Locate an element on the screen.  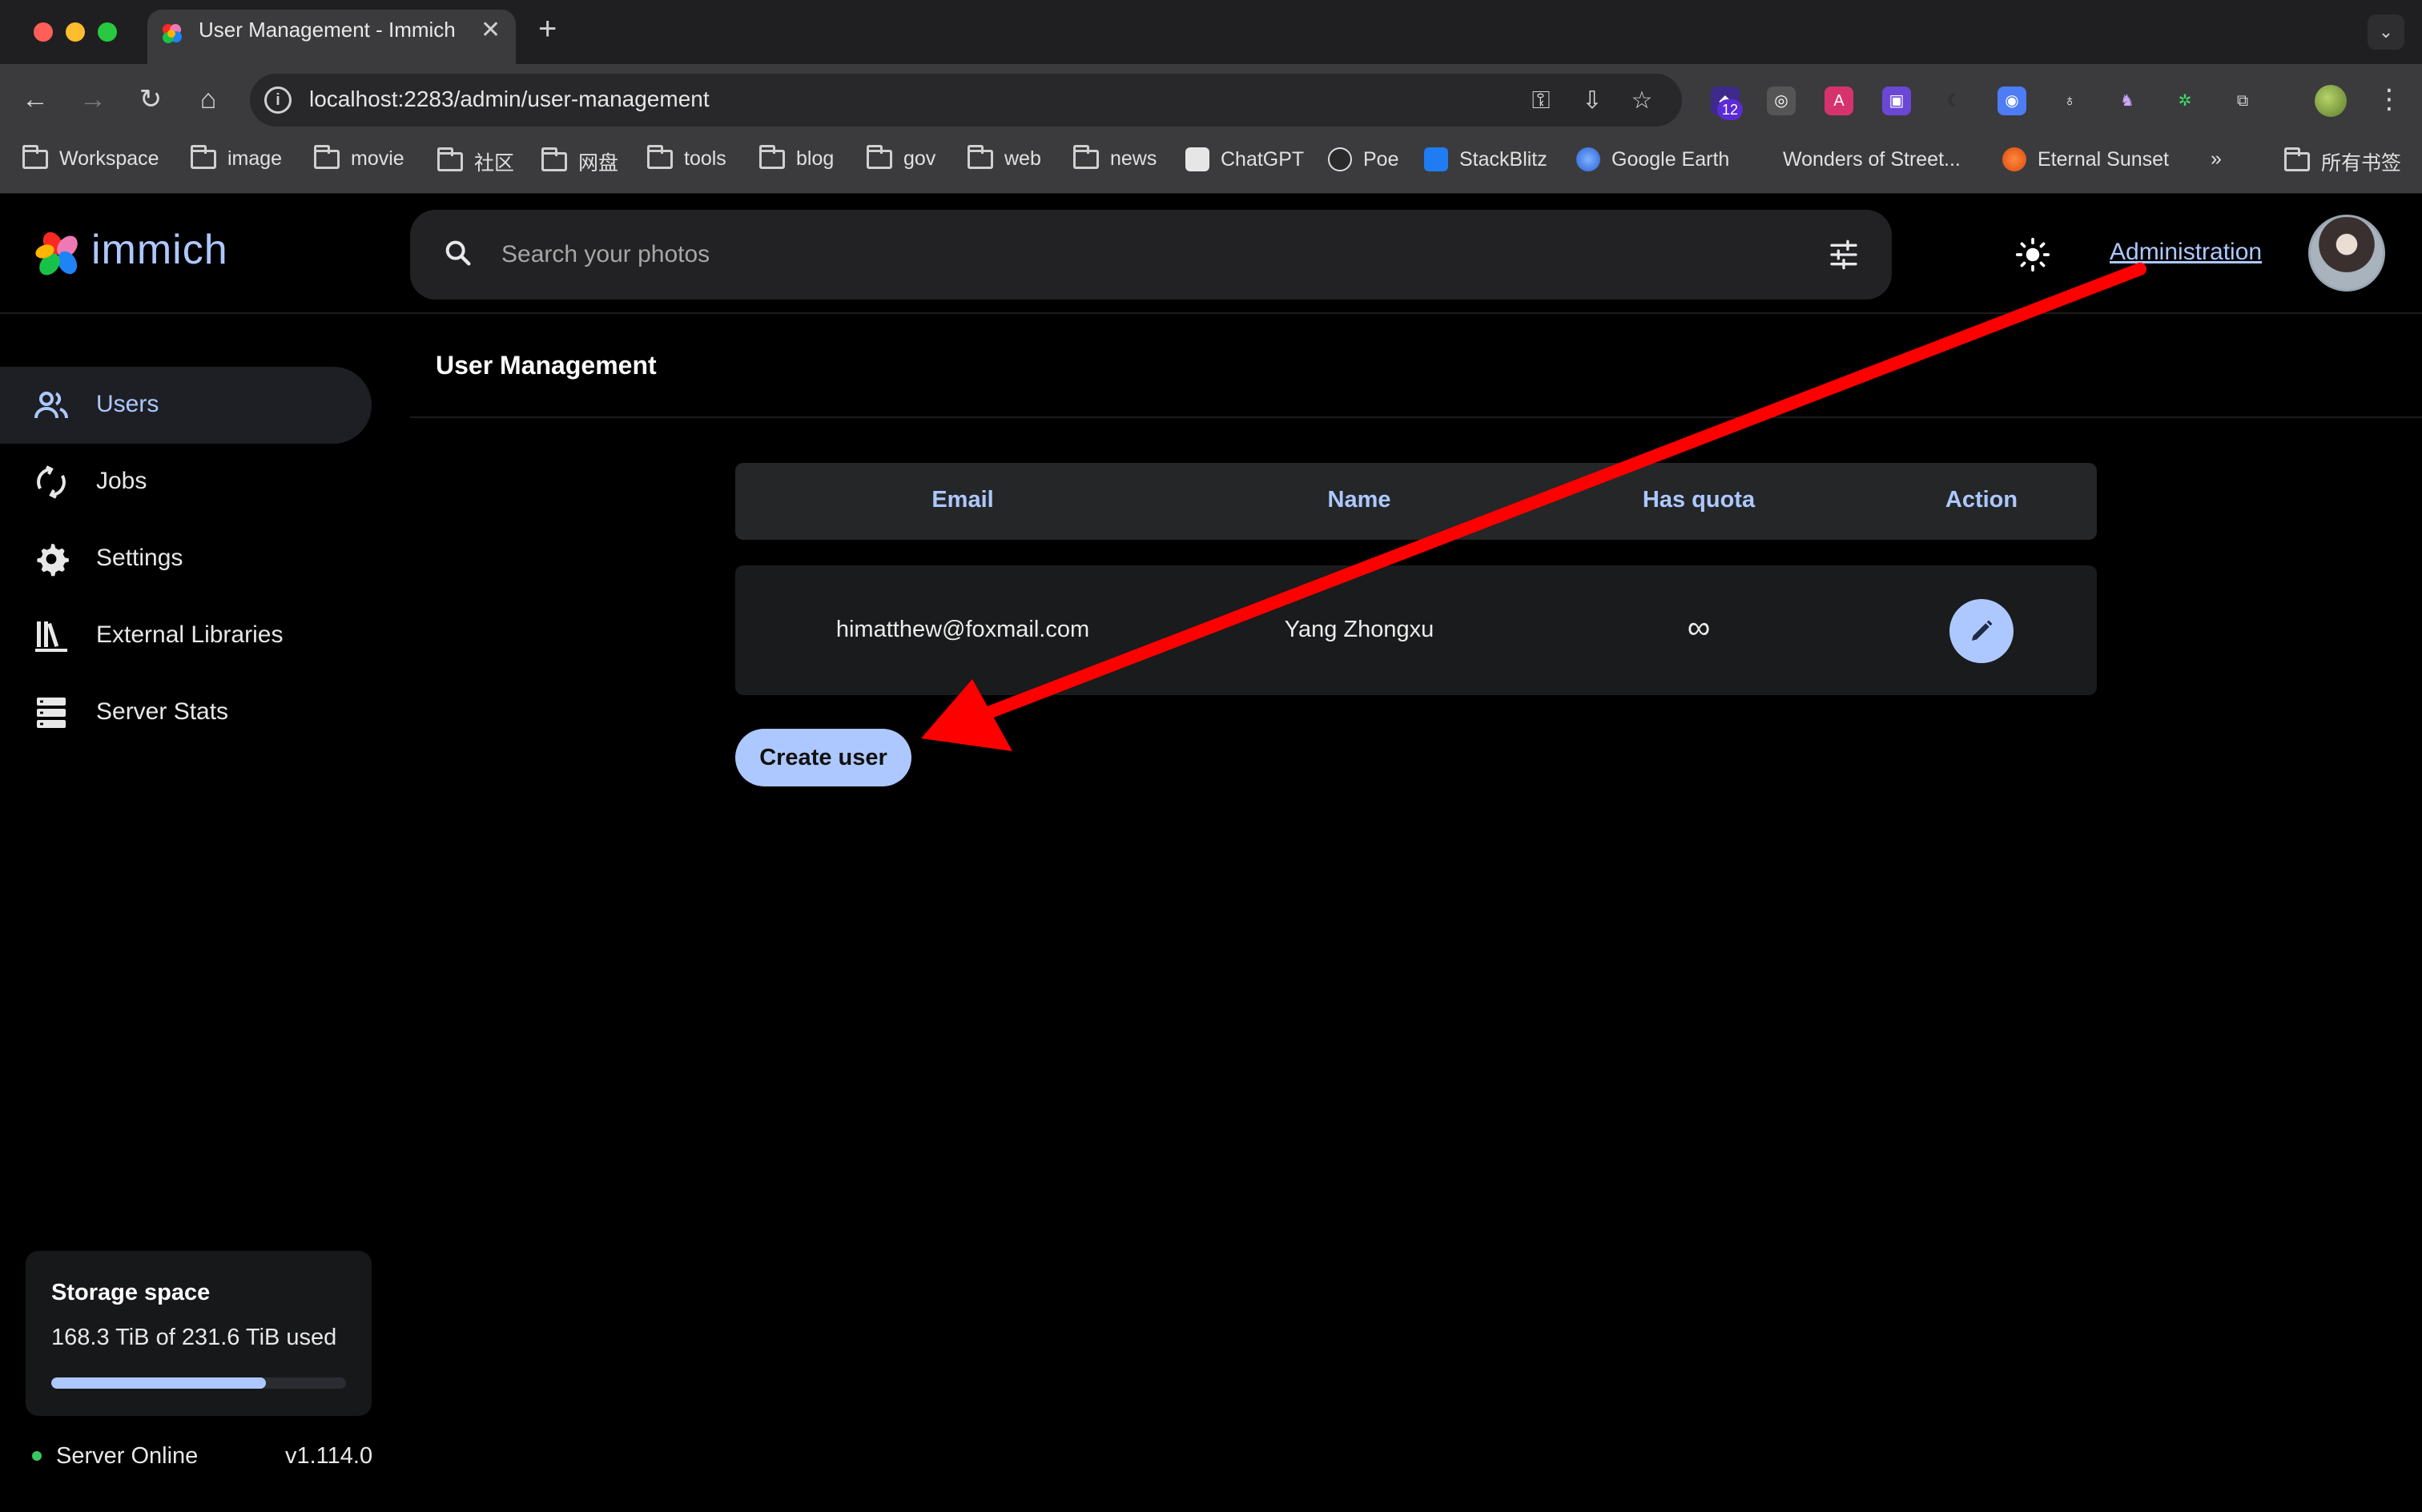
logo-text: immich is located at coordinates (159, 250).